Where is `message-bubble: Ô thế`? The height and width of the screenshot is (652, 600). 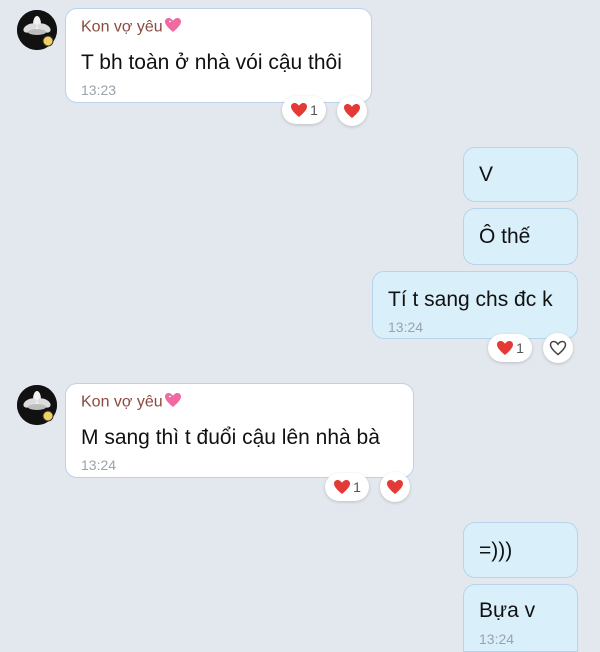 message-bubble: Ô thế is located at coordinates (520, 236).